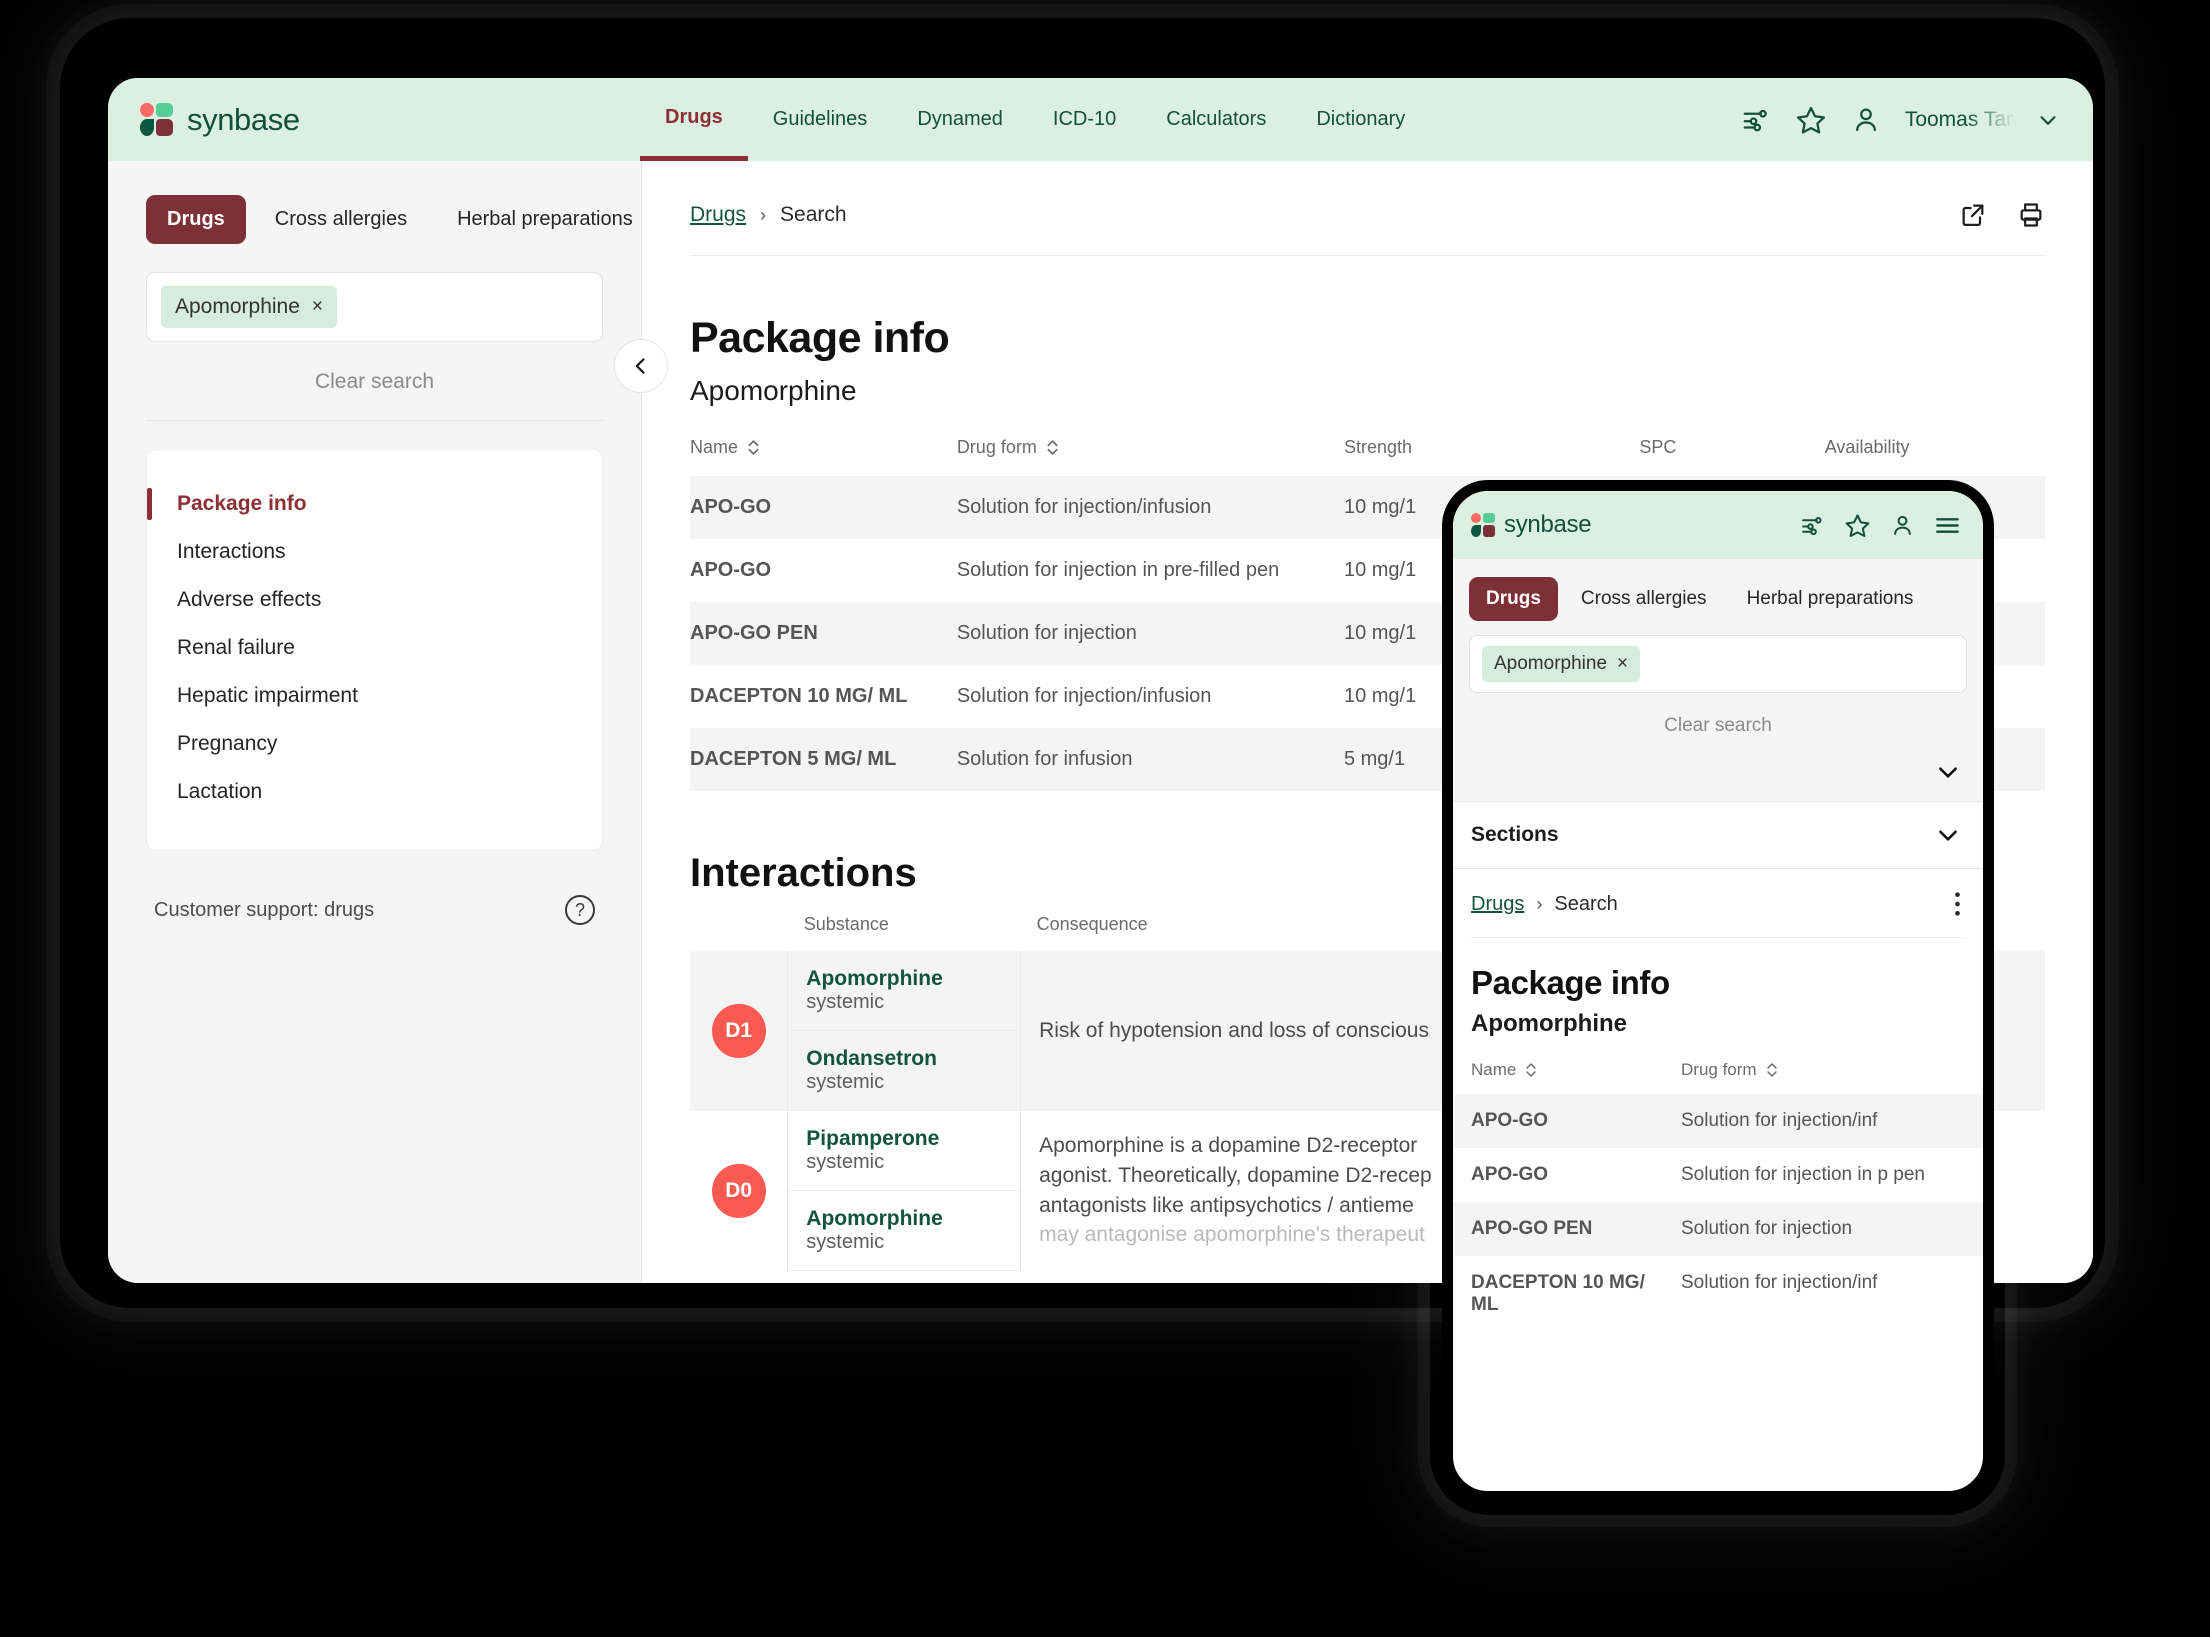 Image resolution: width=2210 pixels, height=1637 pixels. Describe the element at coordinates (1644, 599) in the screenshot. I see `mobile-tab-cross-allergies: Cross allergies` at that location.